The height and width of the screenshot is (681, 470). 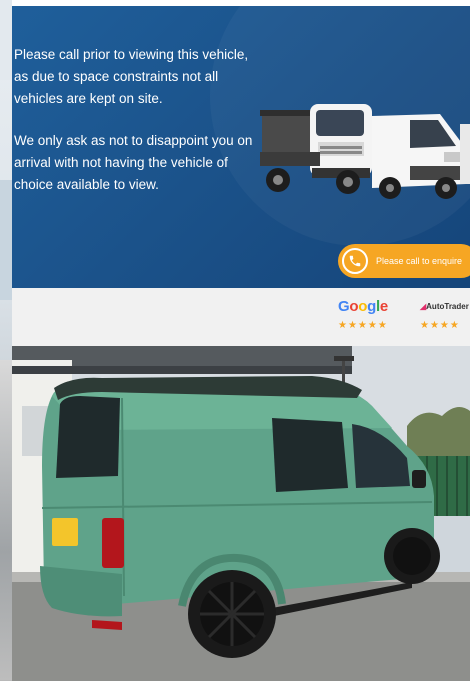 I want to click on cta-label: Please call to enquire, so click(x=419, y=261).